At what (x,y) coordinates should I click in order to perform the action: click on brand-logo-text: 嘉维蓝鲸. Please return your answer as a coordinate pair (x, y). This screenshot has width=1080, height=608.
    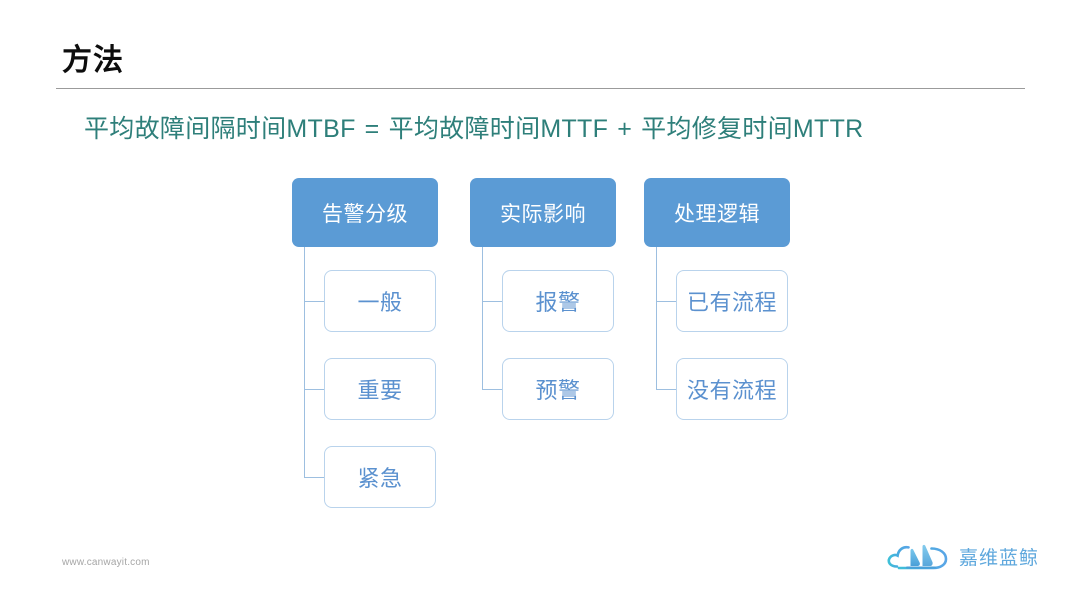
    Looking at the image, I should click on (999, 558).